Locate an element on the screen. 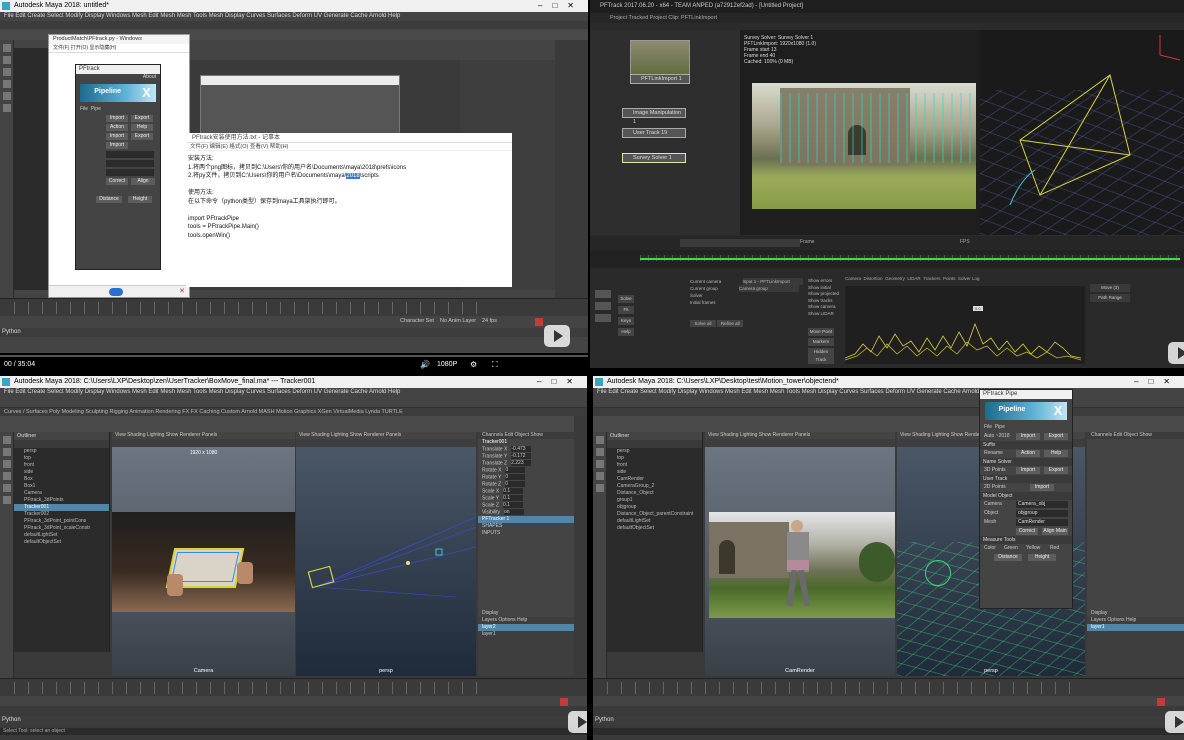  explorer-toolbar: ✕ is located at coordinates (119, 291).